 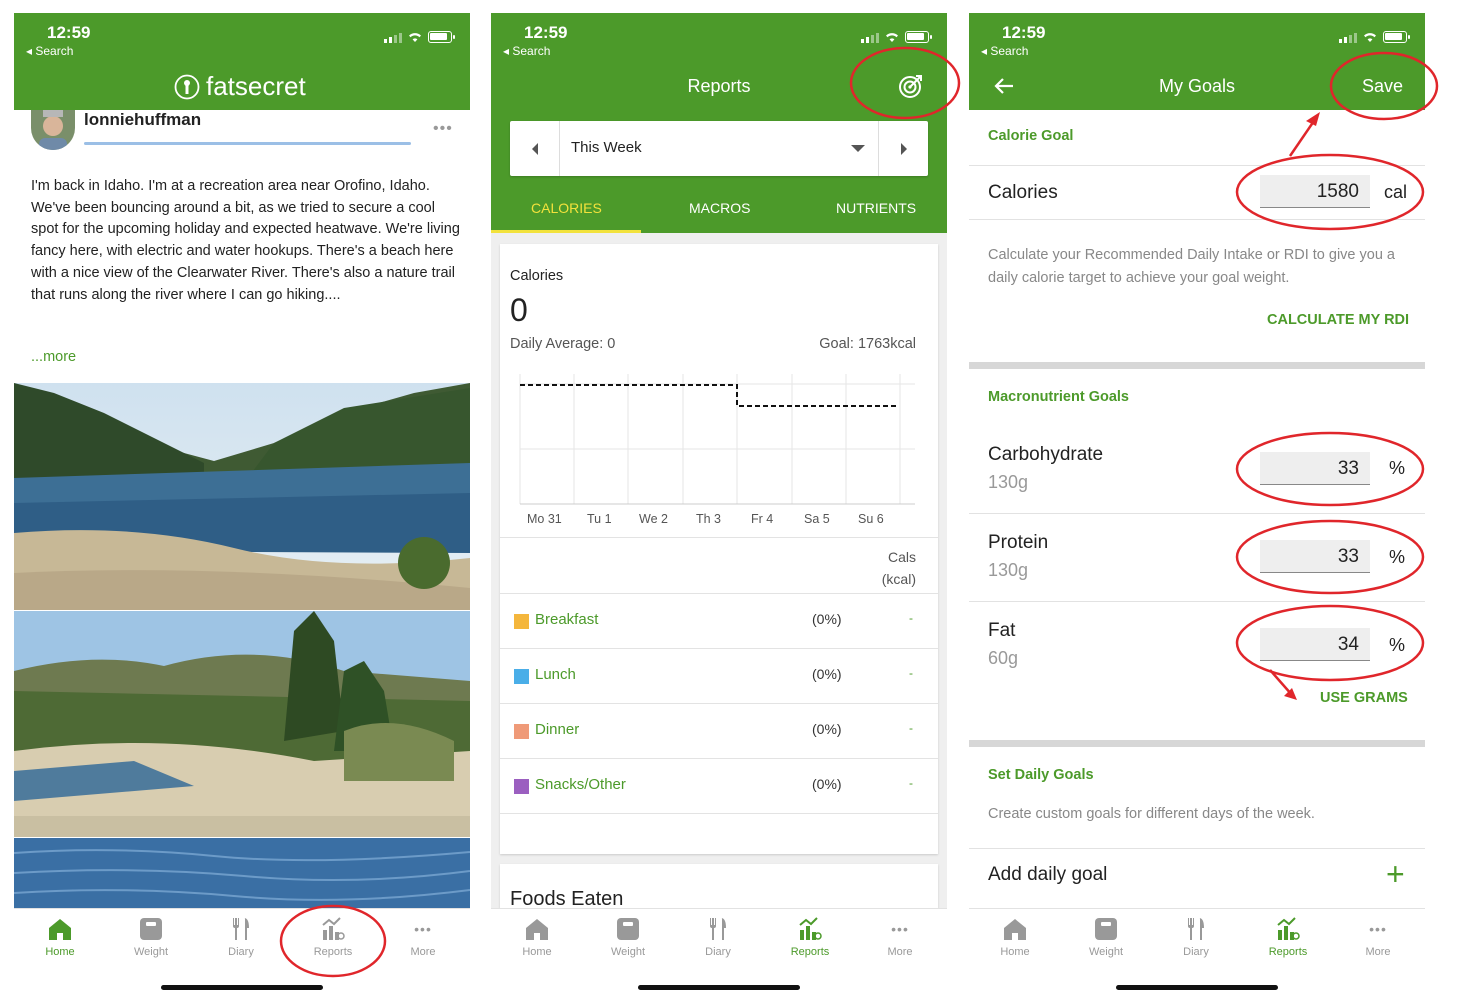 What do you see at coordinates (719, 620) in the screenshot?
I see `table-row: Breakfast (0%) -` at bounding box center [719, 620].